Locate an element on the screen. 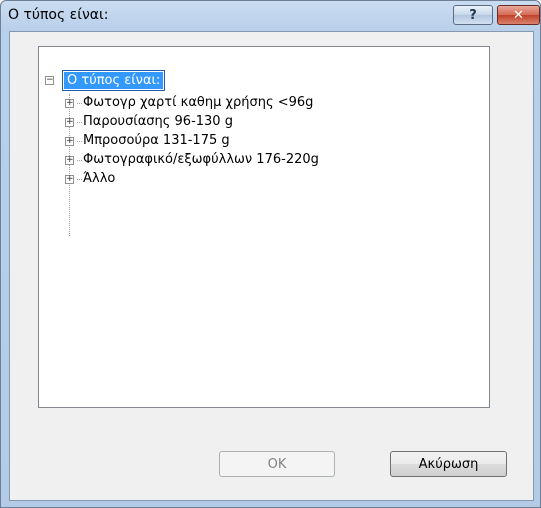  tree-item-presentation: Παρουσίασης 96-130 g is located at coordinates (158, 123).